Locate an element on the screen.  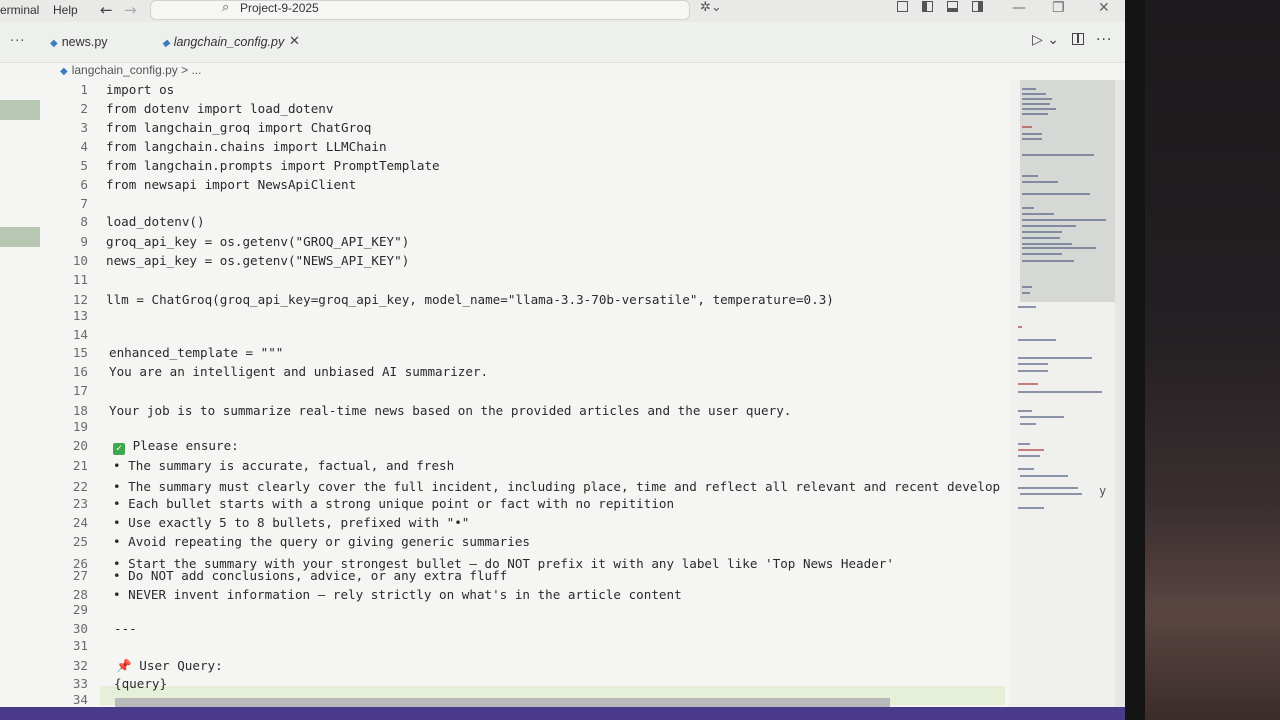
code-line: 20 ✓ Please ensure: is located at coordinates (505, 447).